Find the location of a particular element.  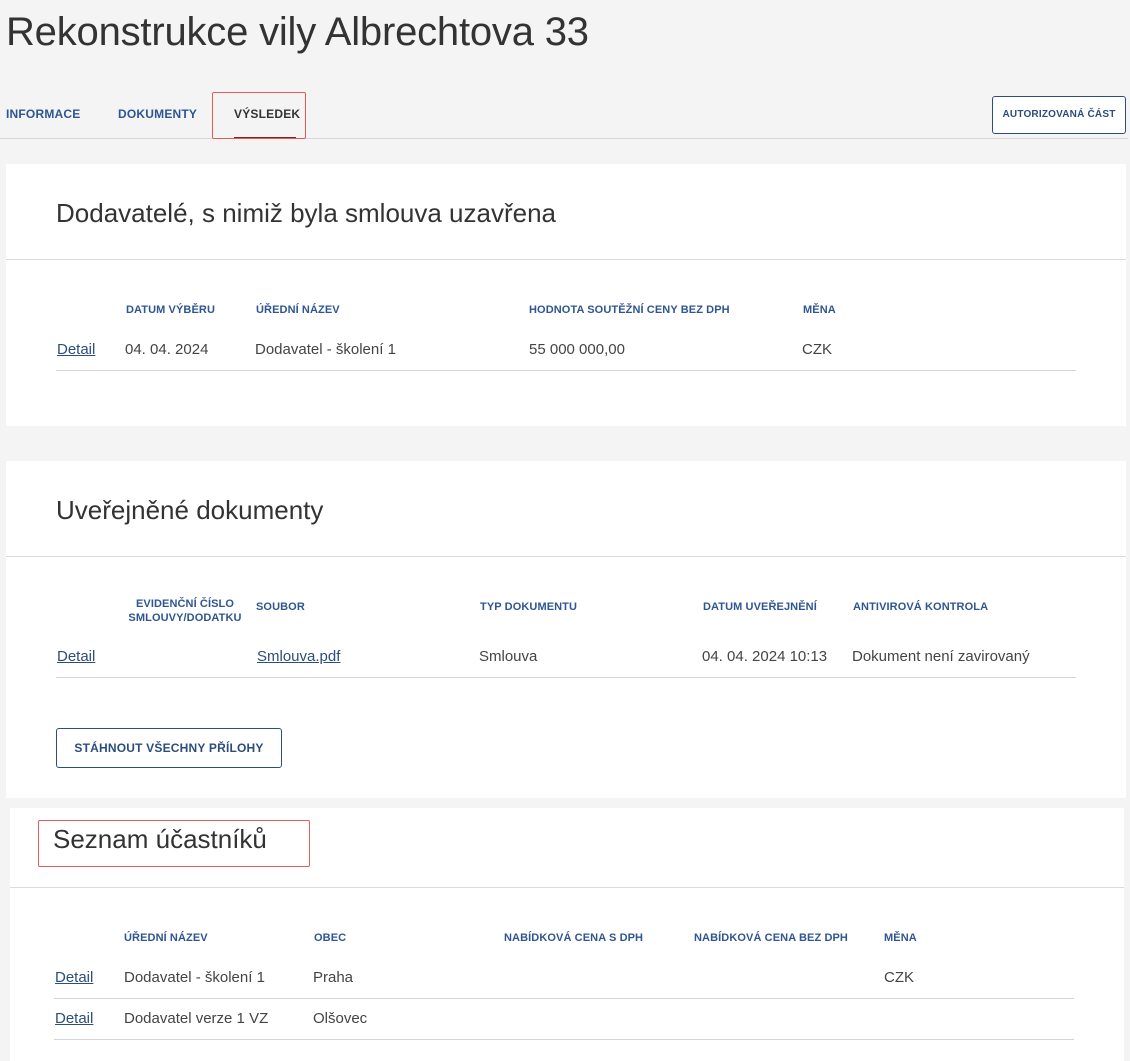

title-highlight-box is located at coordinates (174, 843).